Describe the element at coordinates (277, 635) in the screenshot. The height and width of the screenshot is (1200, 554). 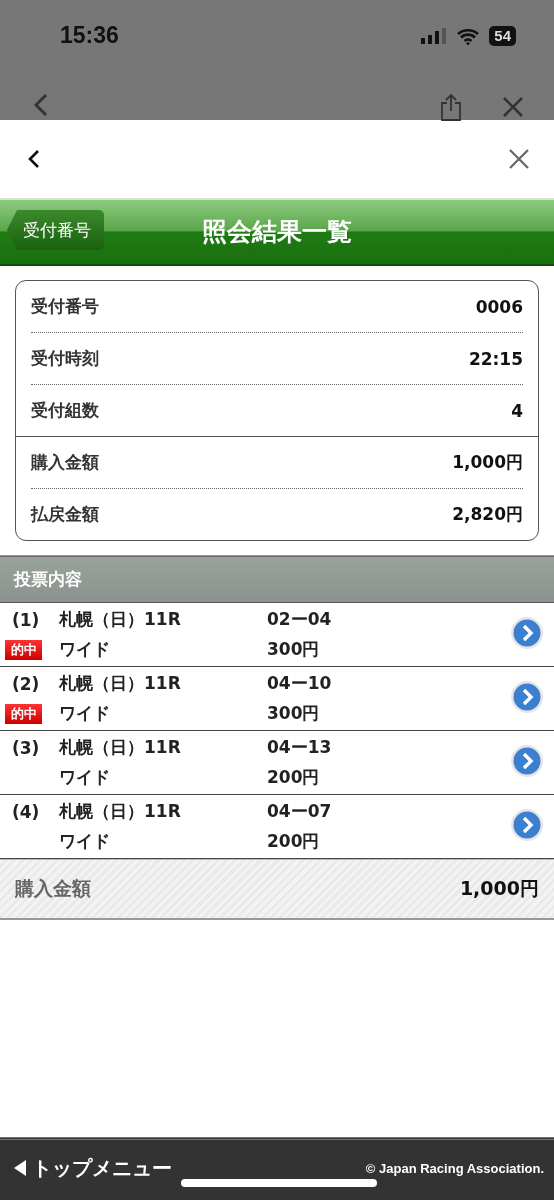
I see `bet-row: (1) 札幌（日）11R 02ー04 的中 ワイド 300円` at that location.